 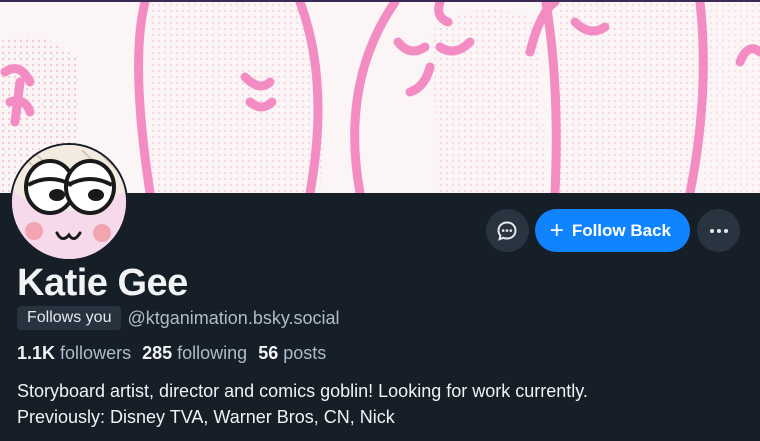 What do you see at coordinates (233, 317) in the screenshot?
I see `profile-handle: @ktganimation.bsky.social` at bounding box center [233, 317].